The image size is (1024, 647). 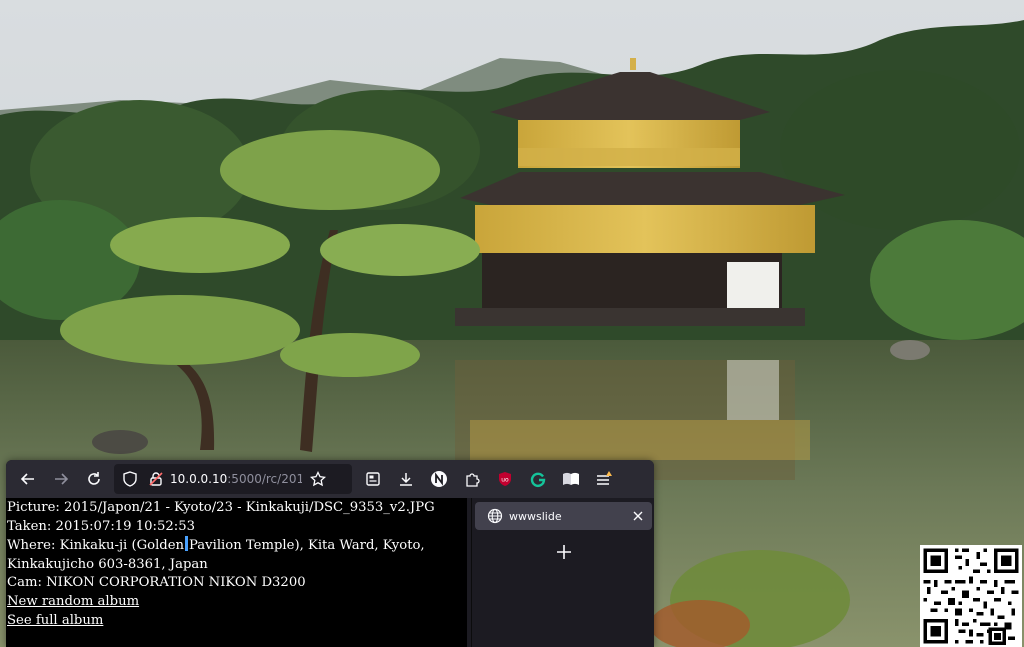 What do you see at coordinates (318, 479) in the screenshot?
I see `bookmark-star-icon` at bounding box center [318, 479].